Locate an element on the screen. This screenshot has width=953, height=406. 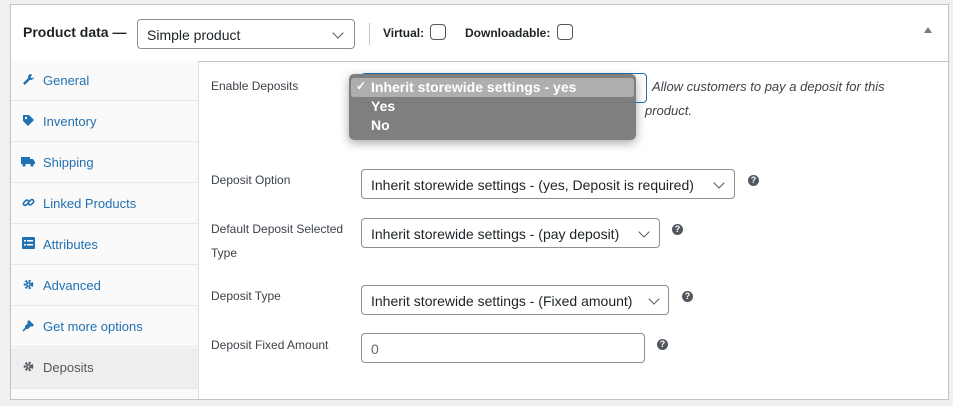
downloadable-label: Downloadable: is located at coordinates (508, 33).